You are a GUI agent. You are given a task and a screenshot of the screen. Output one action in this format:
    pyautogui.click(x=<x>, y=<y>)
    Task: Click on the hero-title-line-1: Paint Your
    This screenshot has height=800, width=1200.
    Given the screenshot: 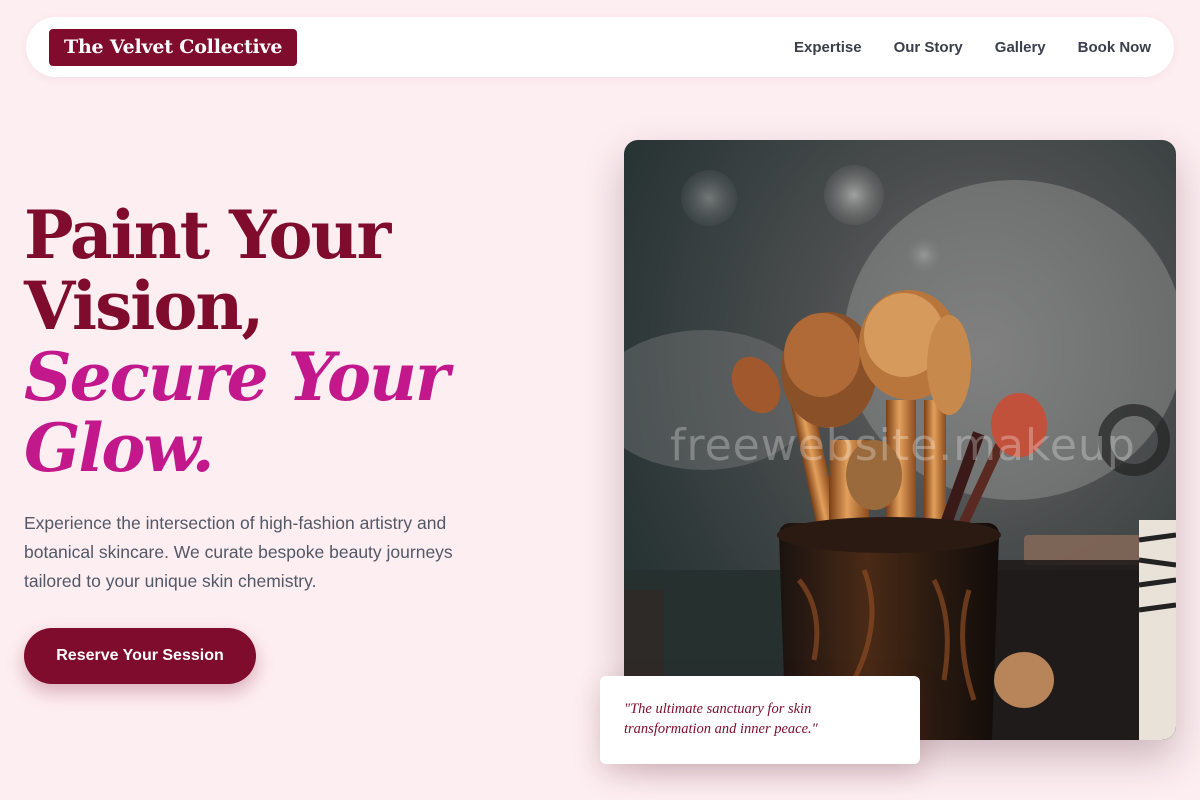 What is the action you would take?
    pyautogui.click(x=207, y=235)
    